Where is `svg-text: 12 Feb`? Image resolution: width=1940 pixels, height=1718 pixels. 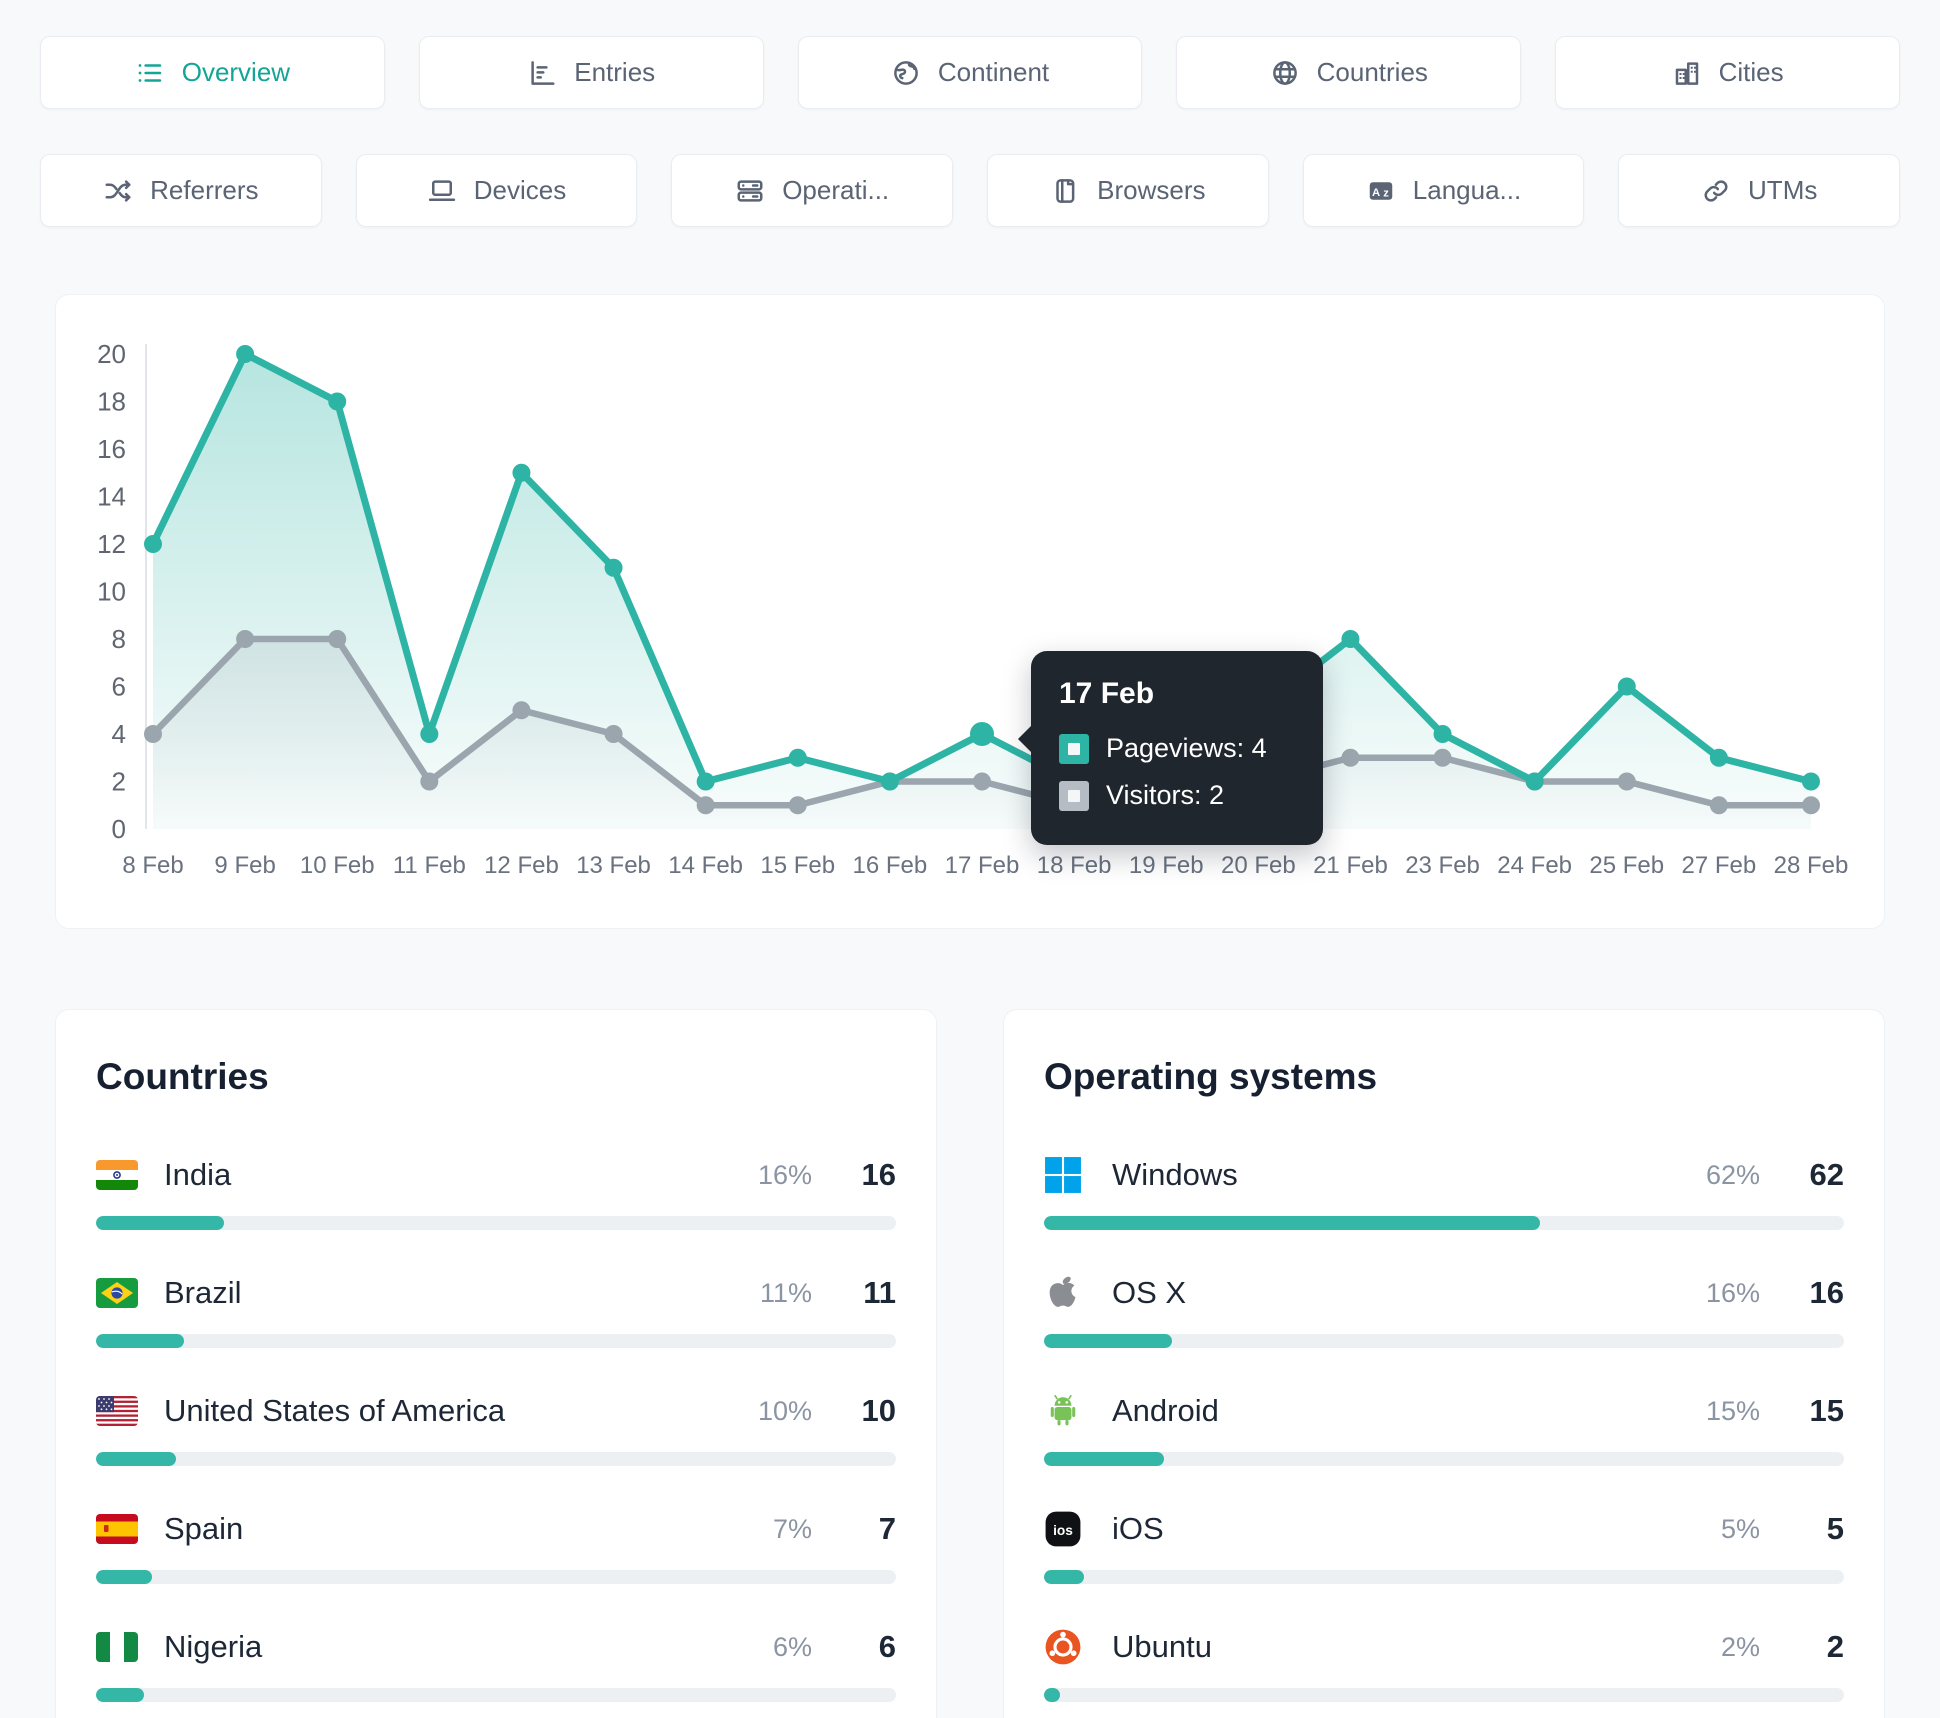
svg-text: 12 Feb is located at coordinates (521, 865).